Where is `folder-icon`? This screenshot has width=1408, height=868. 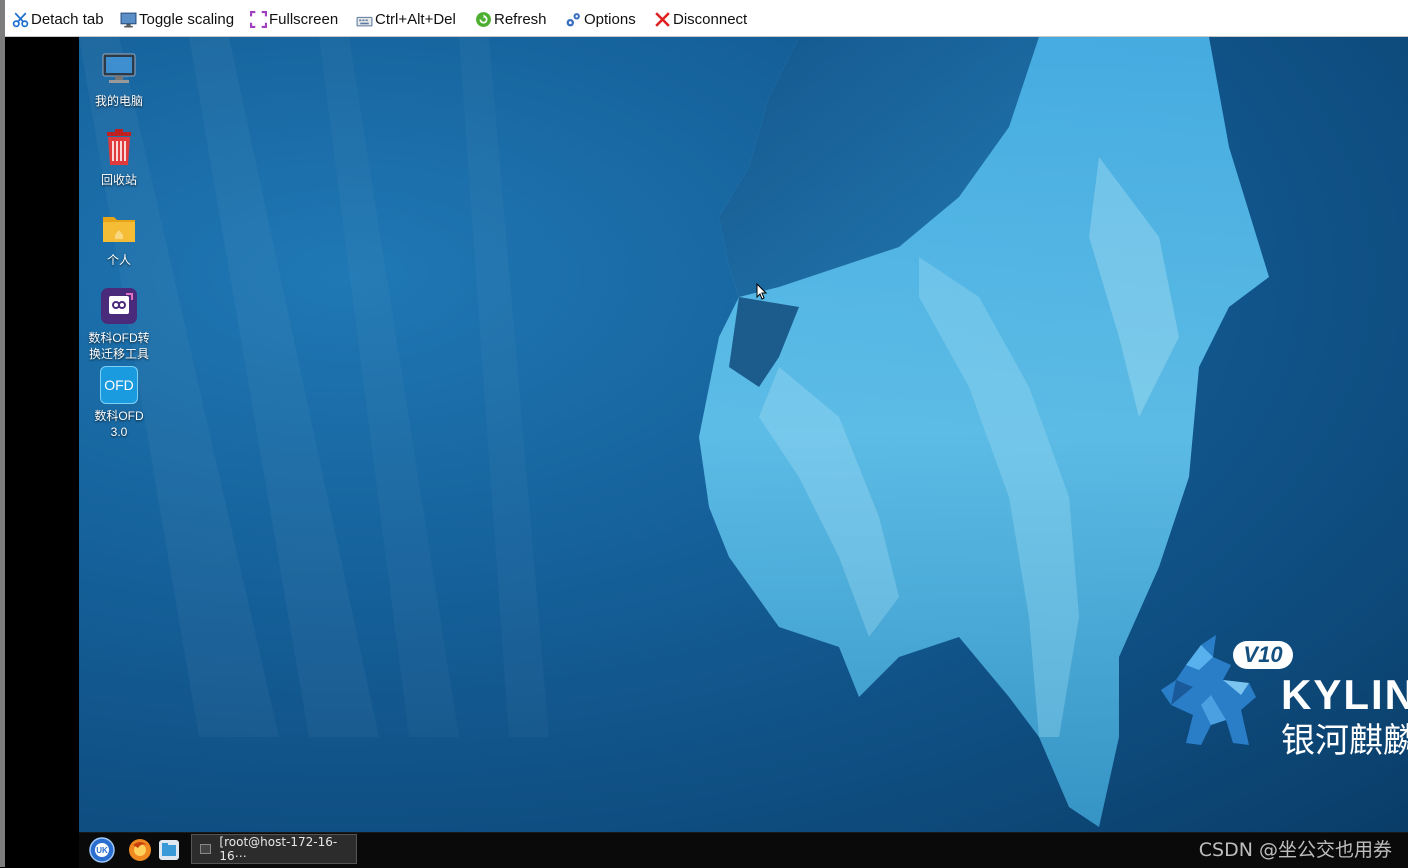 folder-icon is located at coordinates (119, 229).